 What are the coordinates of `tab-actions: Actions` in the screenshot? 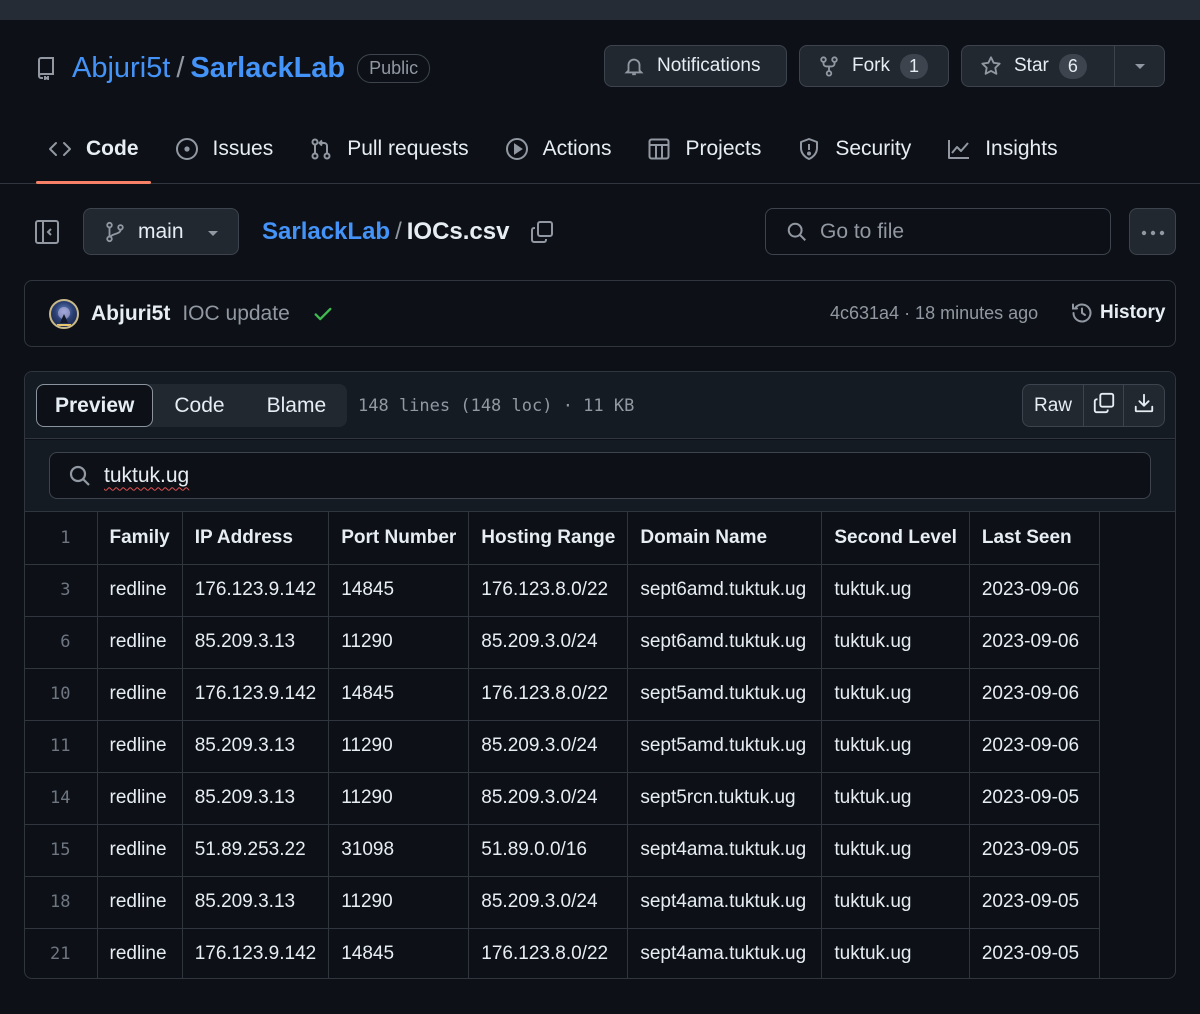 It's located at (558, 149).